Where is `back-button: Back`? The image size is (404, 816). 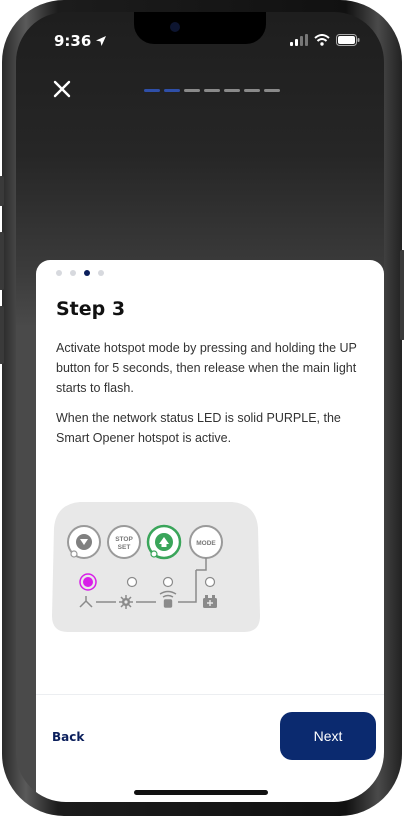 back-button: Back is located at coordinates (68, 737).